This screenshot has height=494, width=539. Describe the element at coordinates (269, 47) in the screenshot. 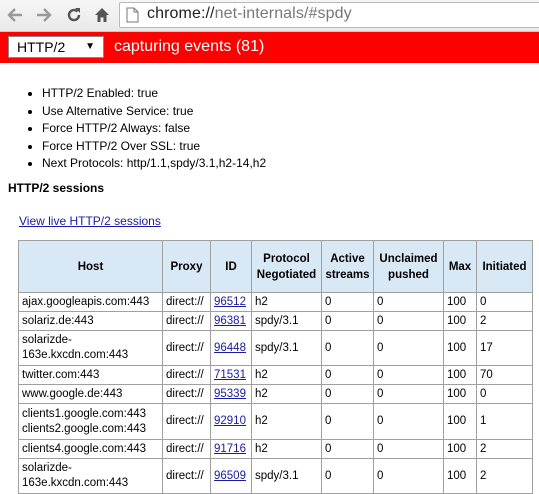

I see `status-bar: HTTP/2 ▼ capturing events (81)` at that location.